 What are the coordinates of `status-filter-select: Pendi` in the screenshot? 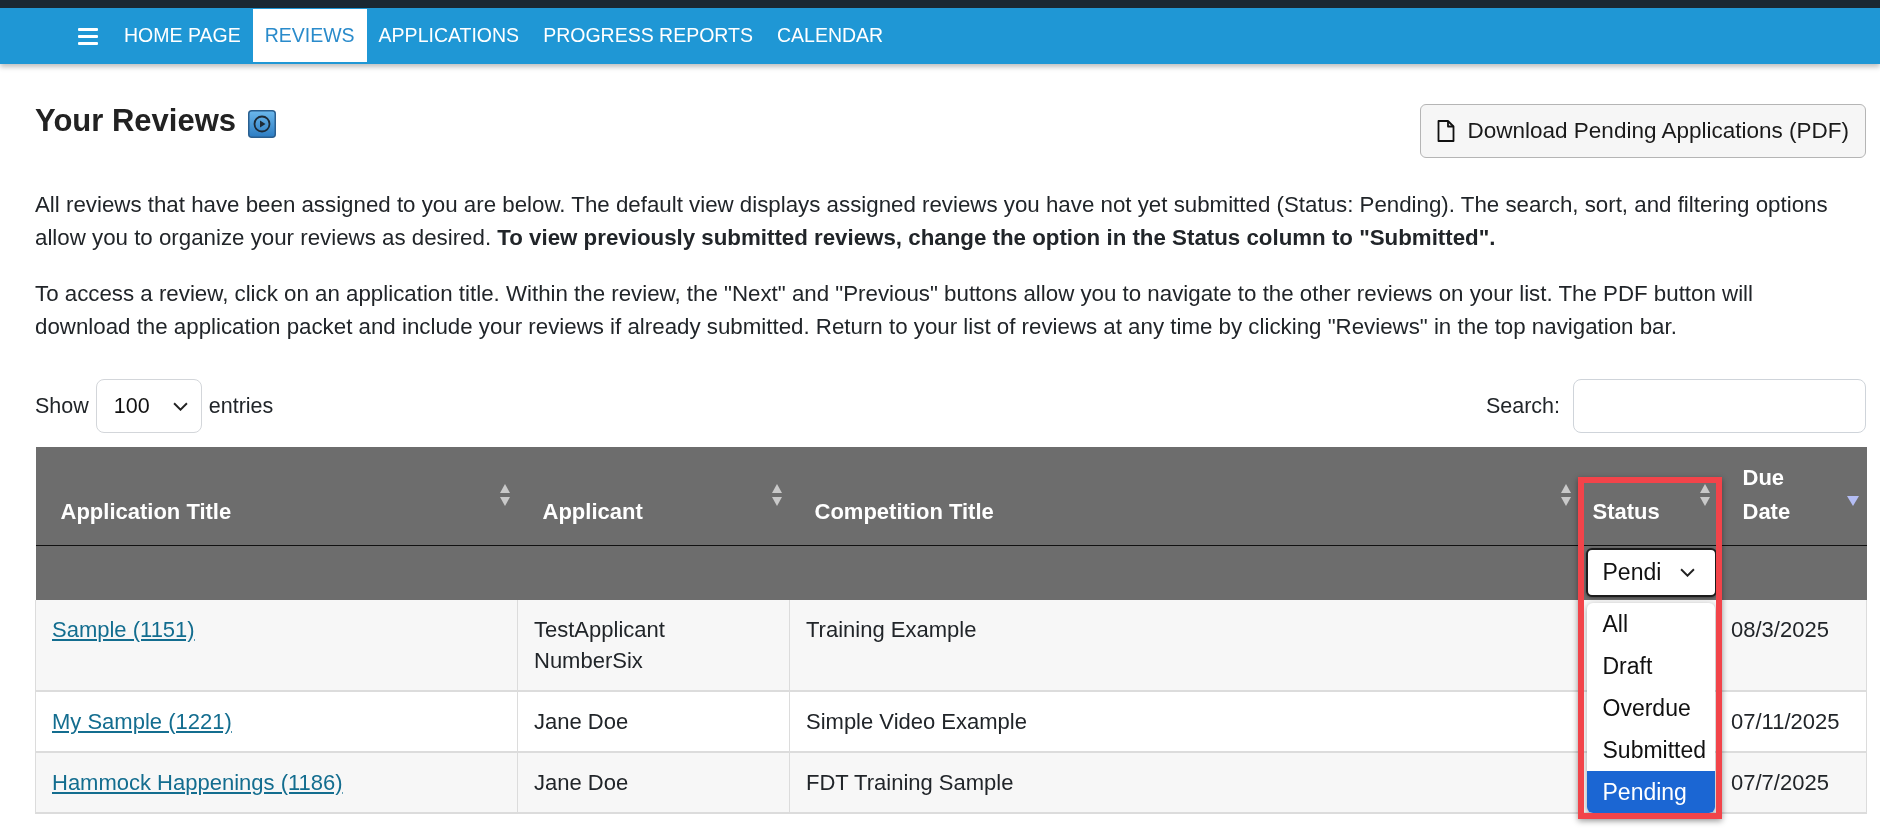 It's located at (1651, 572).